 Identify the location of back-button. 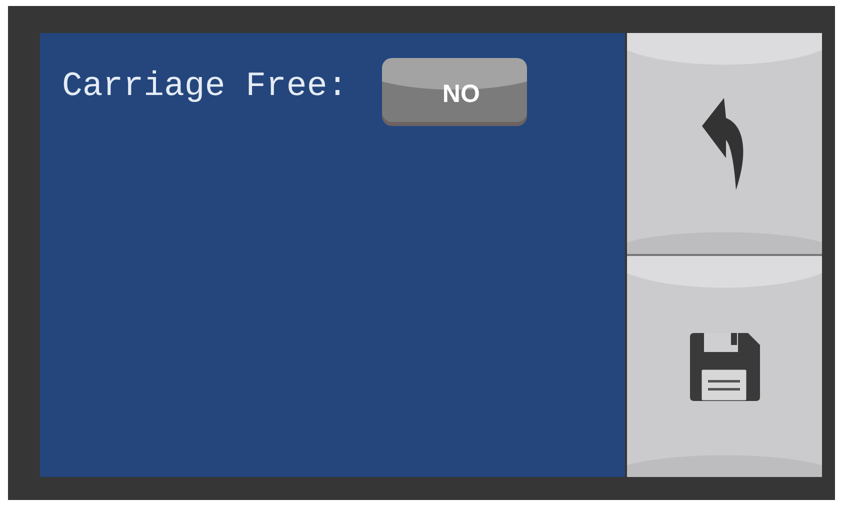
(724, 143).